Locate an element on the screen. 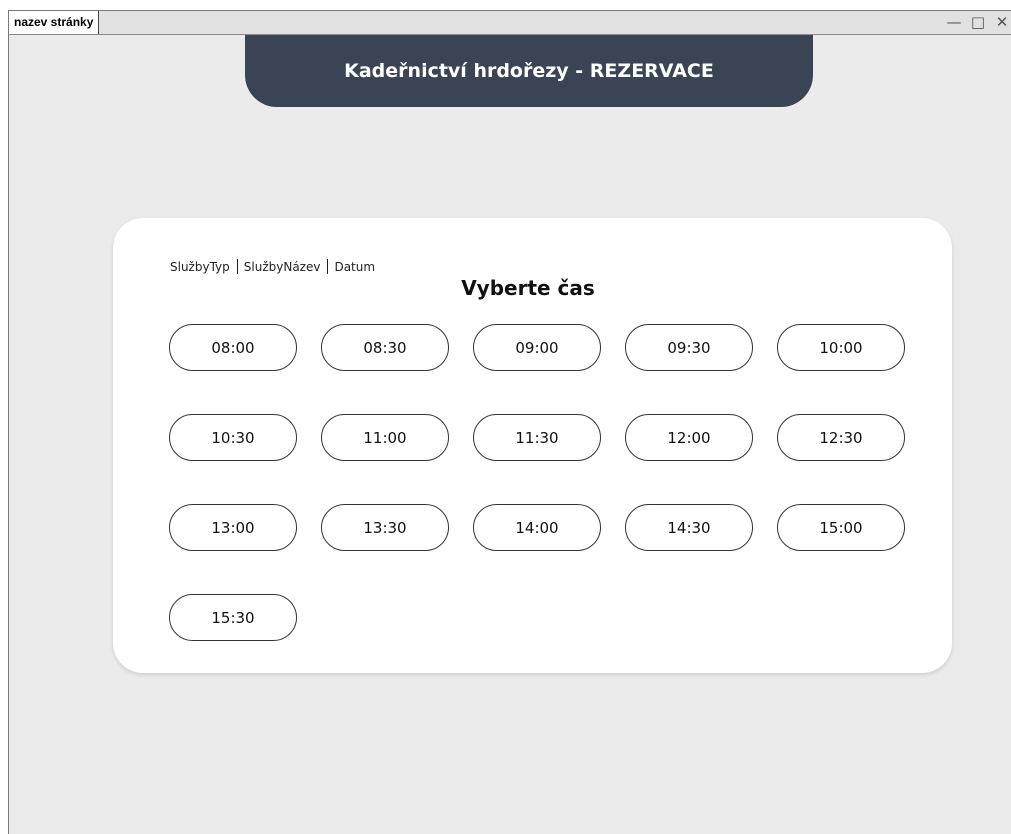  breadcrumb: SlužbyTyp SlužbyNázev Datum is located at coordinates (272, 266).